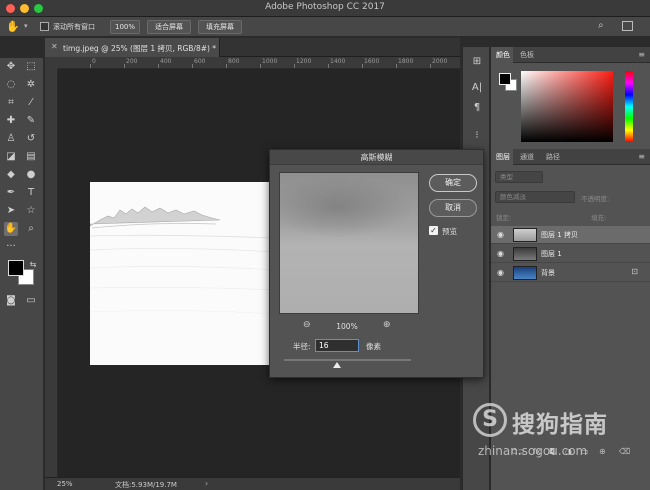 Image resolution: width=650 pixels, height=490 pixels. Describe the element at coordinates (11, 247) in the screenshot. I see `more-tools-icon: ···` at that location.